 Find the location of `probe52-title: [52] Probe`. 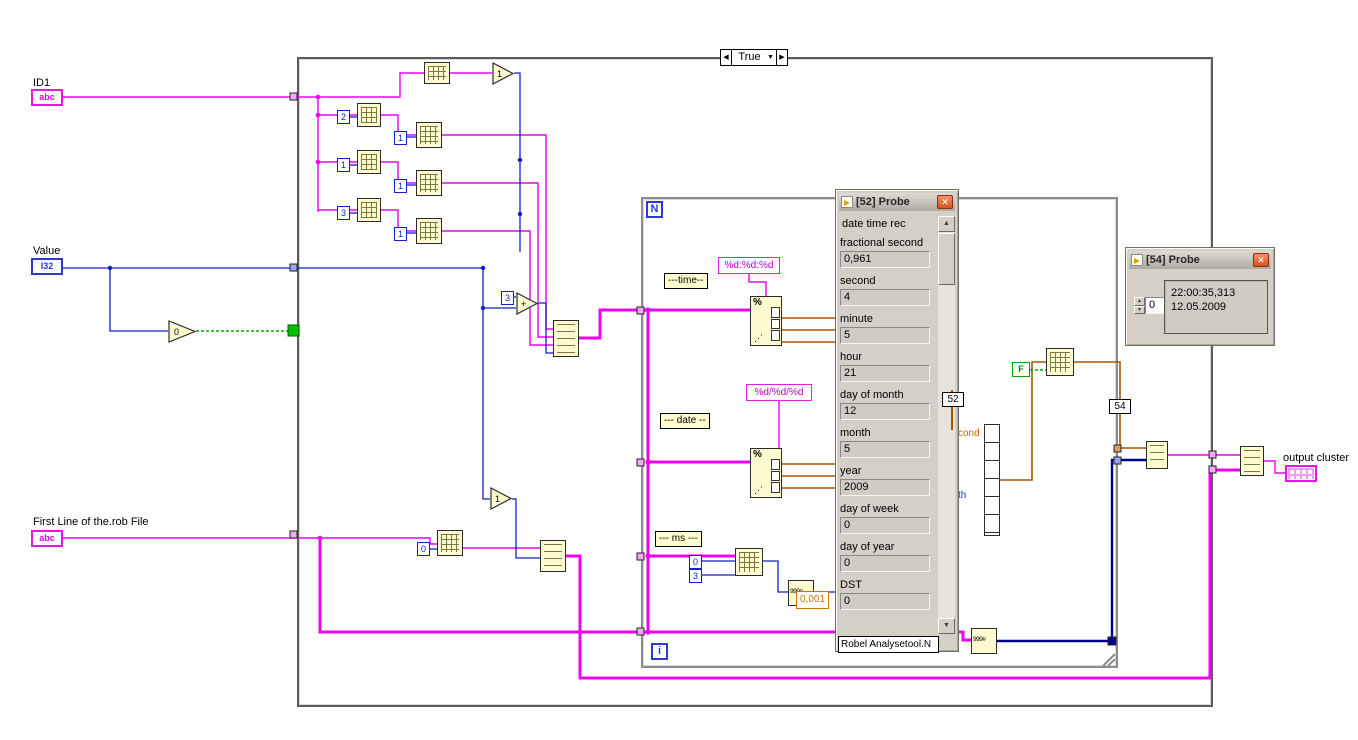

probe52-title: [52] Probe is located at coordinates (883, 202).